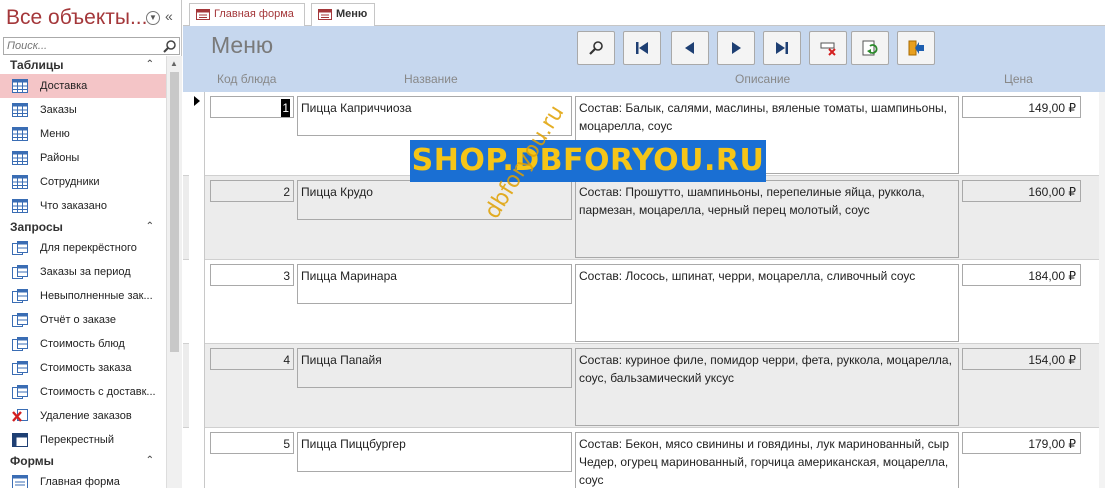  Describe the element at coordinates (83, 368) in the screenshot. I see `nav-item: Стоимость заказа` at that location.